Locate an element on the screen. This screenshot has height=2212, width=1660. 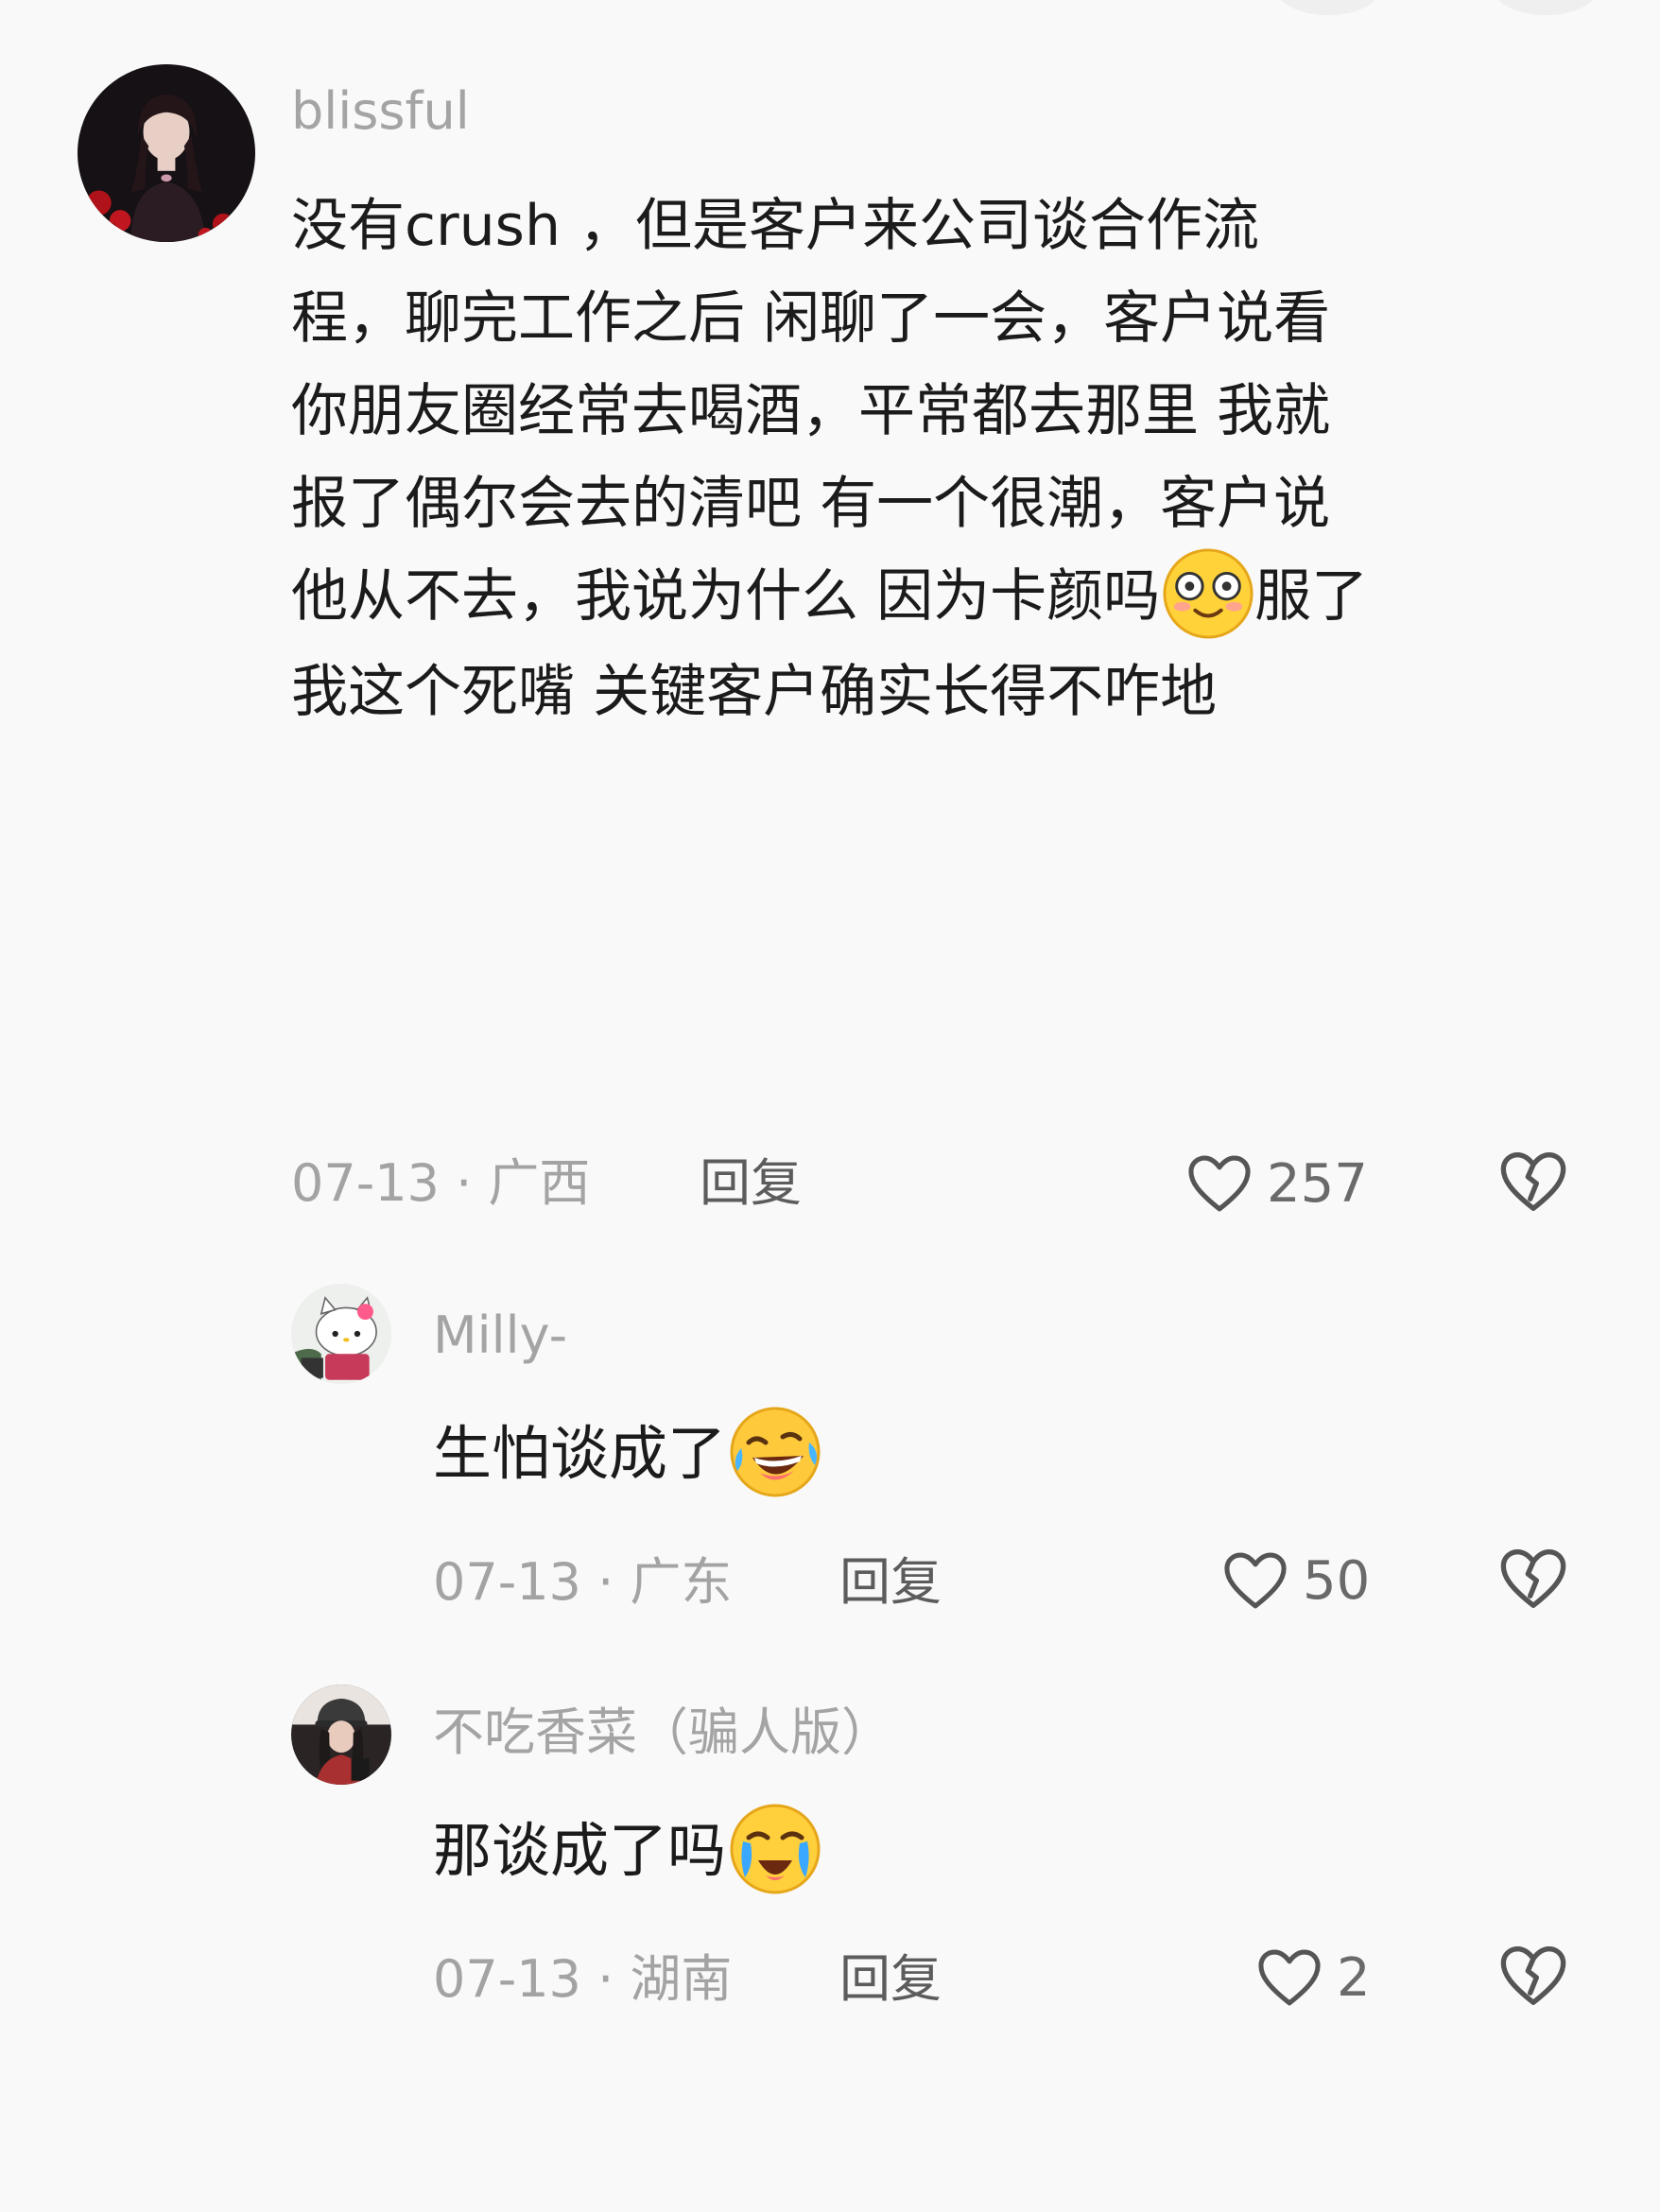
comment-body: 那谈成了吗 is located at coordinates (627, 1853).